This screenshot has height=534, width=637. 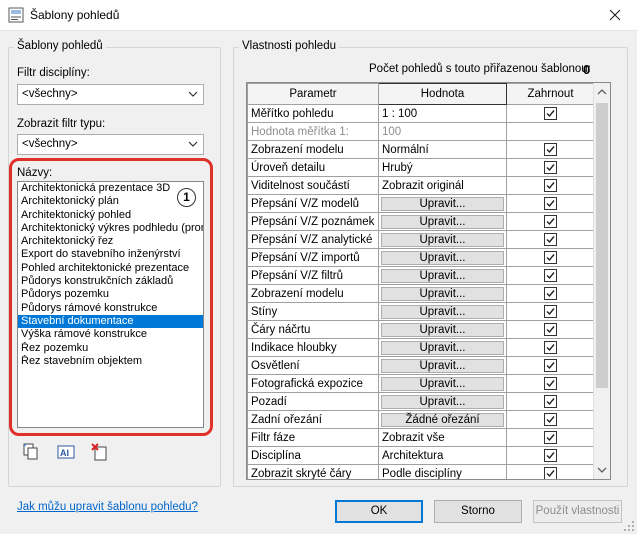 What do you see at coordinates (318, 15) in the screenshot?
I see `title-bar: Šablony pohledů` at bounding box center [318, 15].